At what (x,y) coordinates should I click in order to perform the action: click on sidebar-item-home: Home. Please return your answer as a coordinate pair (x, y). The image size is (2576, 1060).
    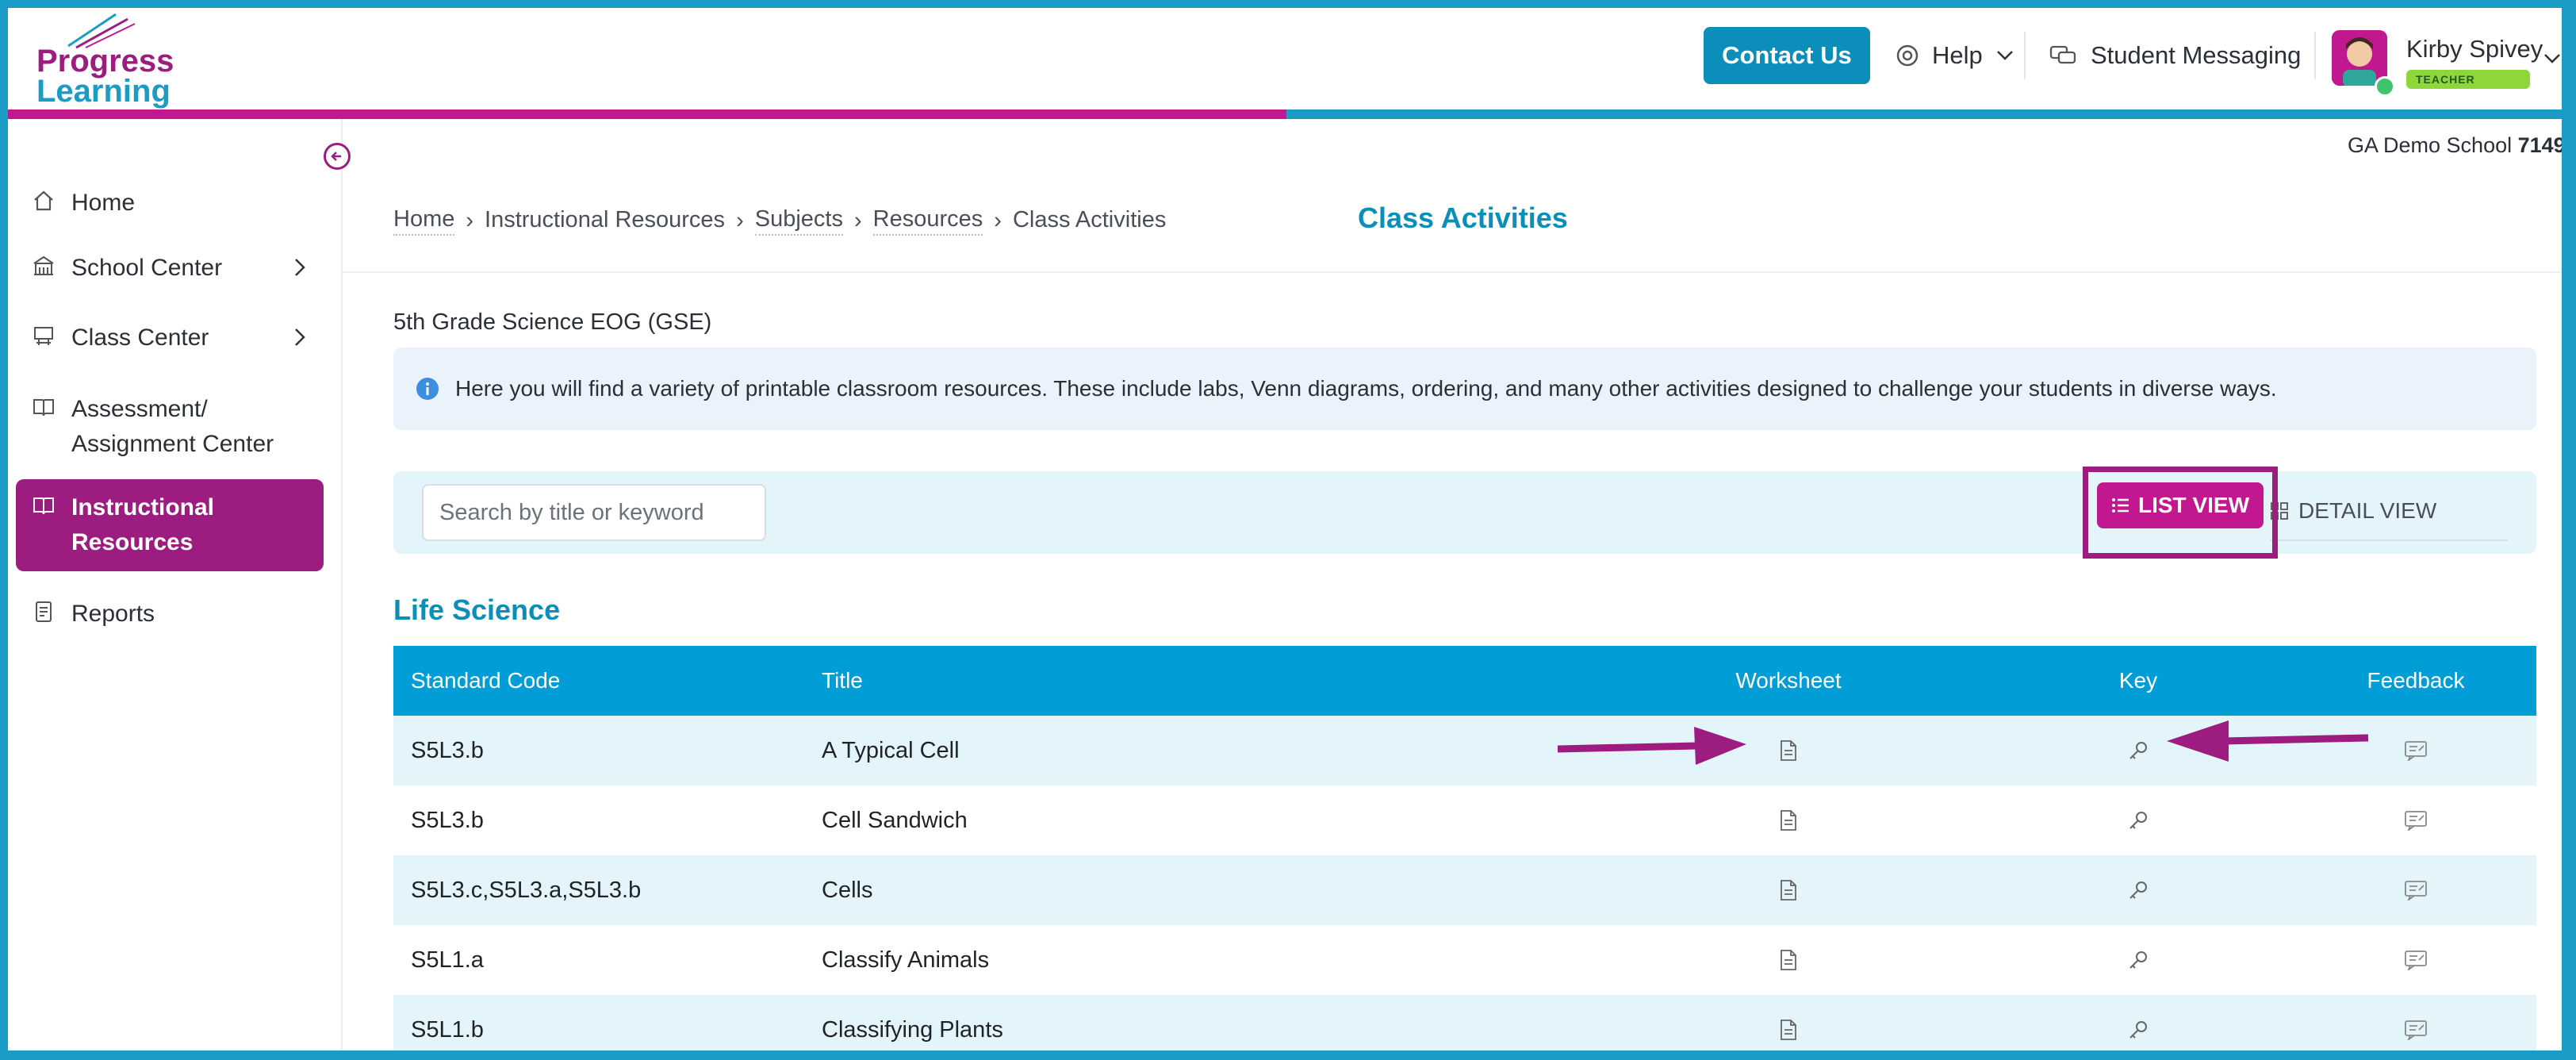
    Looking at the image, I should click on (170, 203).